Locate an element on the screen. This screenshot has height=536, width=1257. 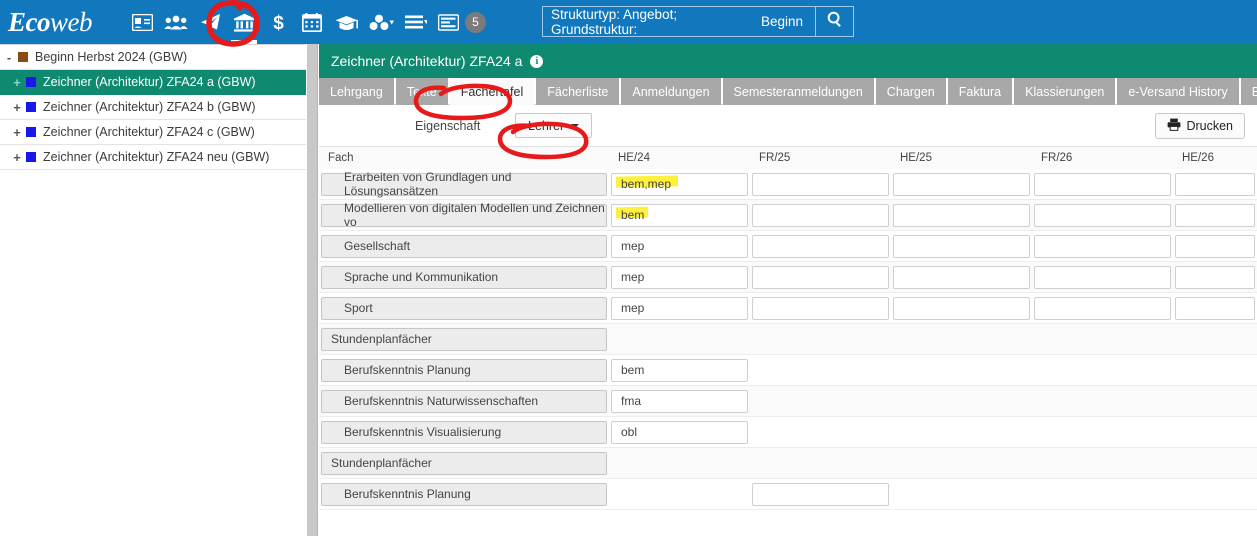
tree-node: - Beginn Herbst 2024 (GBW) is located at coordinates (153, 57).